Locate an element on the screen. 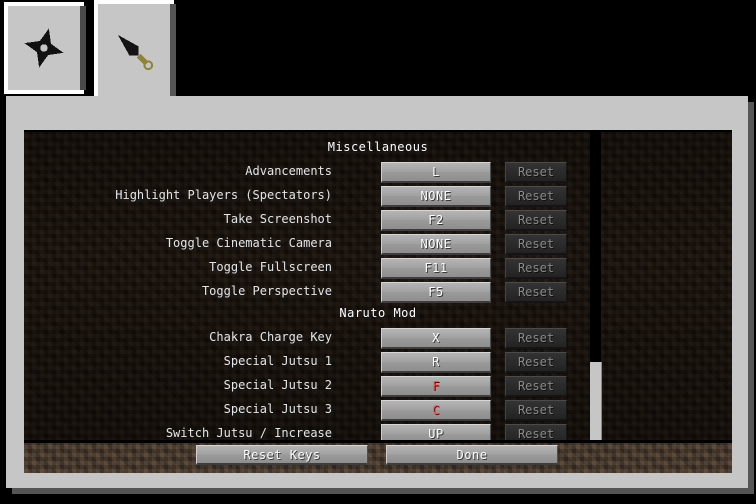 This screenshot has width=756, height=504. keybind-label: Toggle Fullscreen is located at coordinates (270, 267).